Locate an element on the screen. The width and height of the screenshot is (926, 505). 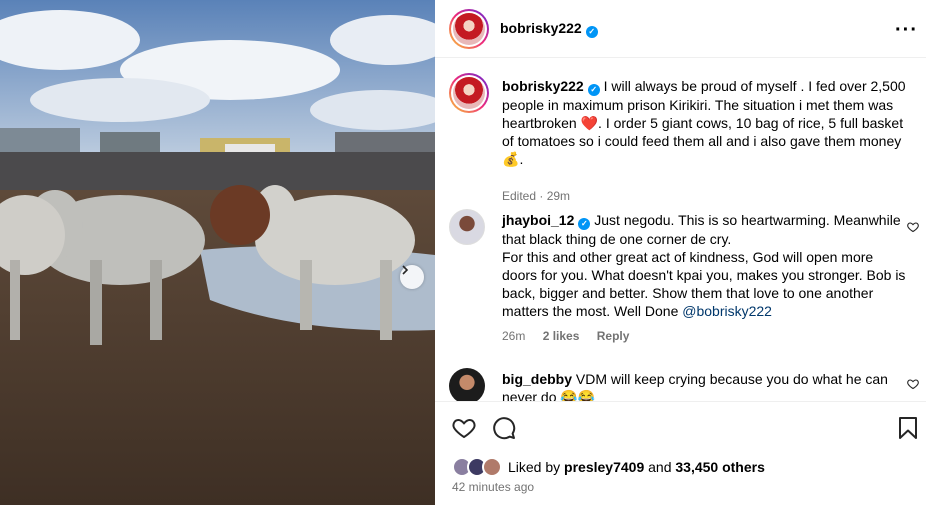
likes-summary: Liked by presley7409 and 33,450 others is located at coordinates (608, 467).